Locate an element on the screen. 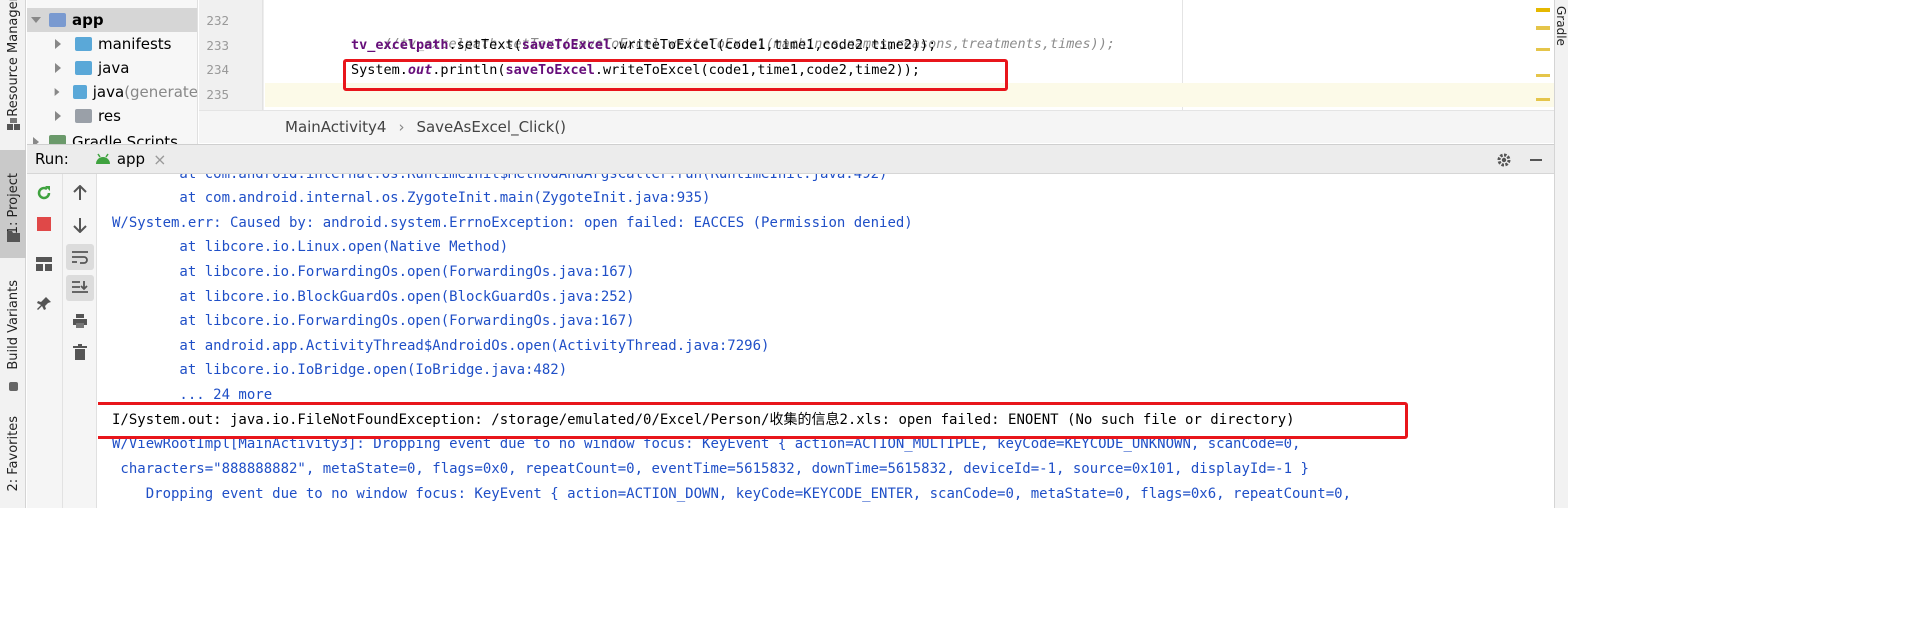 The image size is (1912, 620). resource-folder-icon is located at coordinates (83, 116).